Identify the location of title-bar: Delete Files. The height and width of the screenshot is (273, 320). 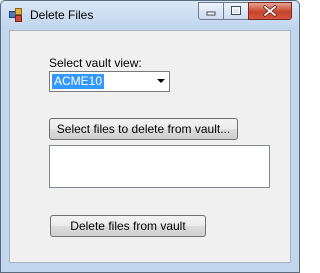
(150, 15).